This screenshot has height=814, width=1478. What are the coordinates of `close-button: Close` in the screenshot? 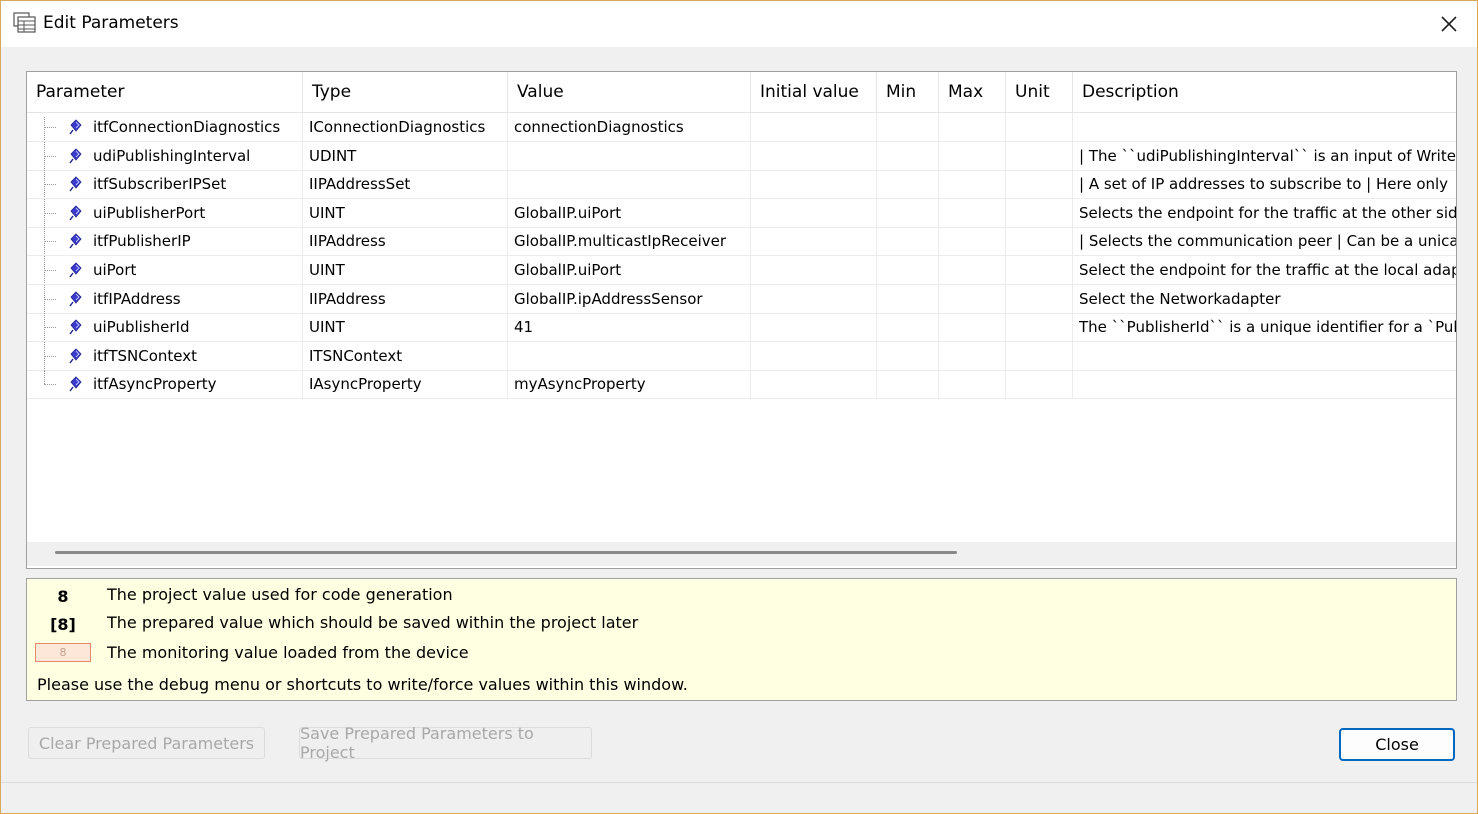 It's located at (1397, 744).